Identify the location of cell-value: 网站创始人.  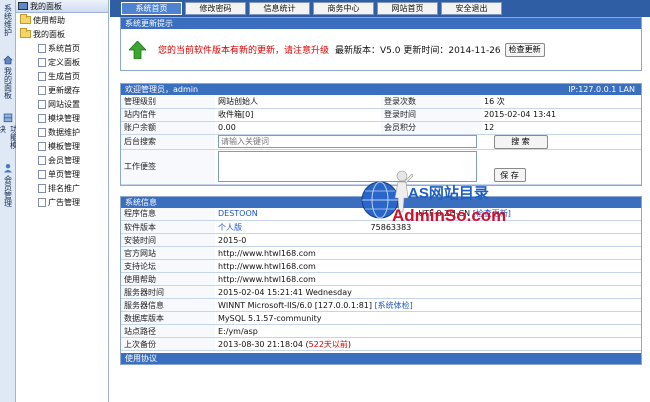
(298, 102).